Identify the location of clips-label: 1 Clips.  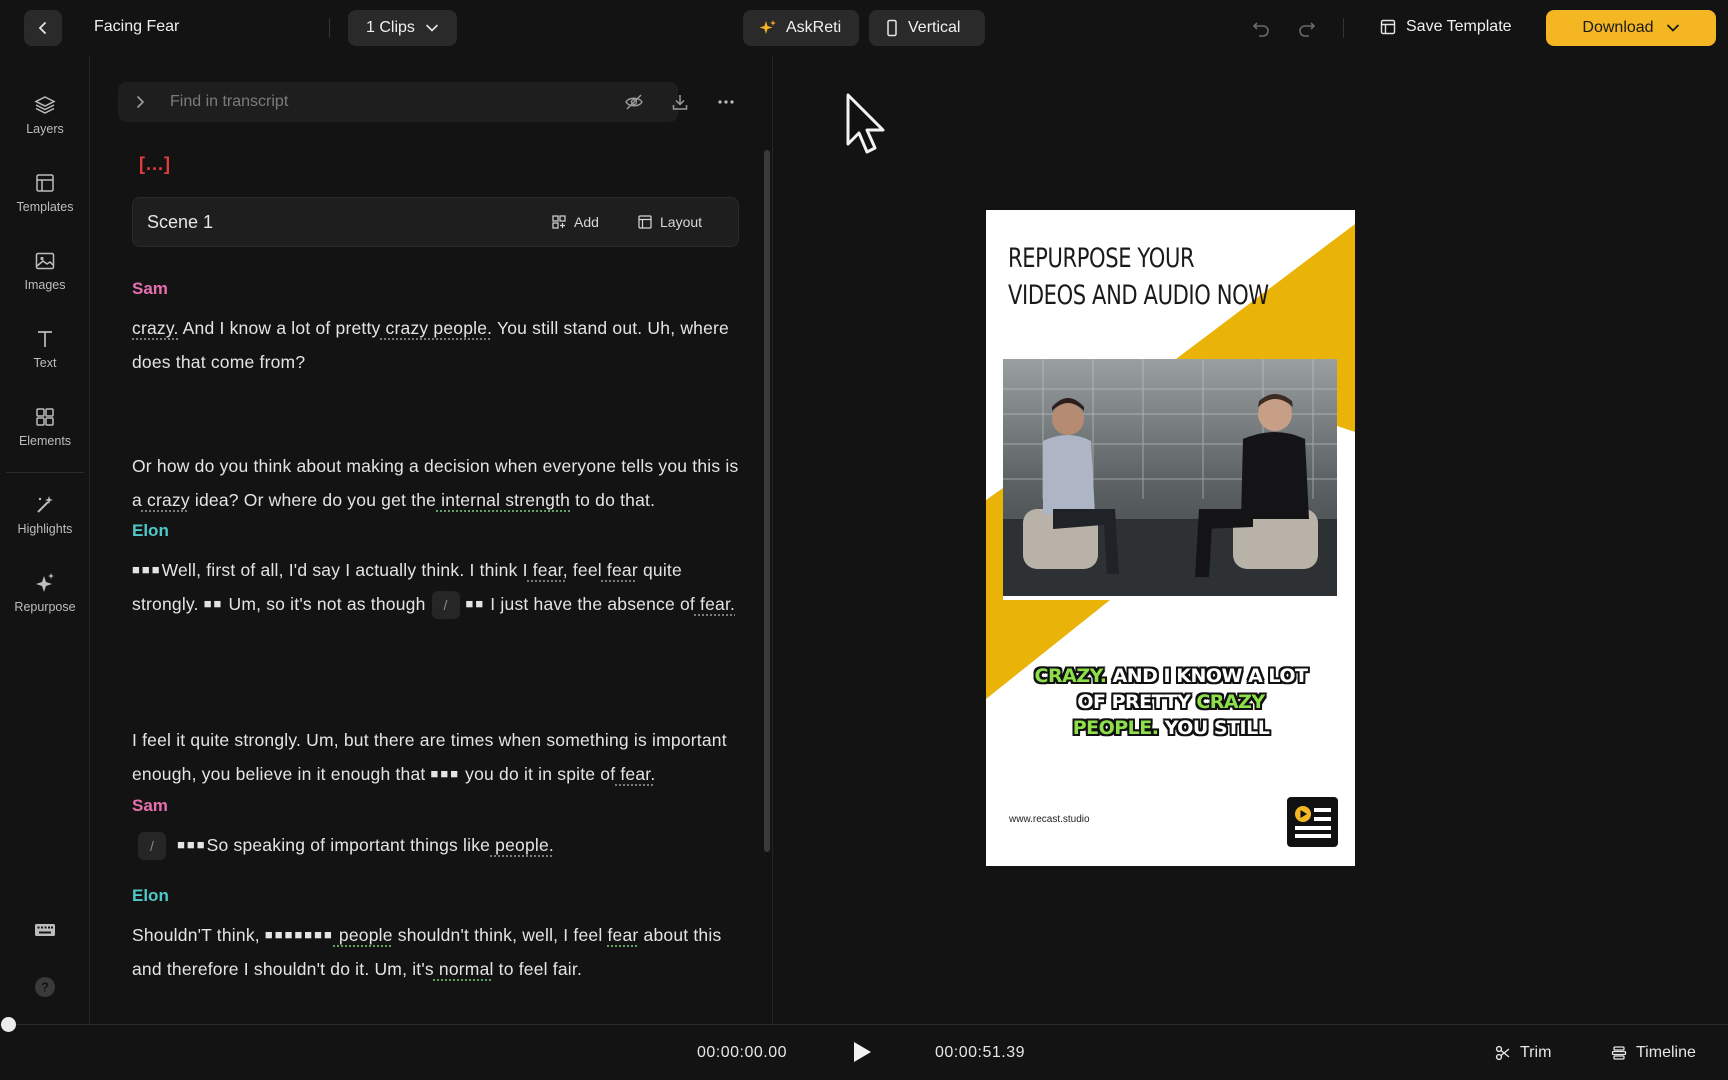
(390, 27).